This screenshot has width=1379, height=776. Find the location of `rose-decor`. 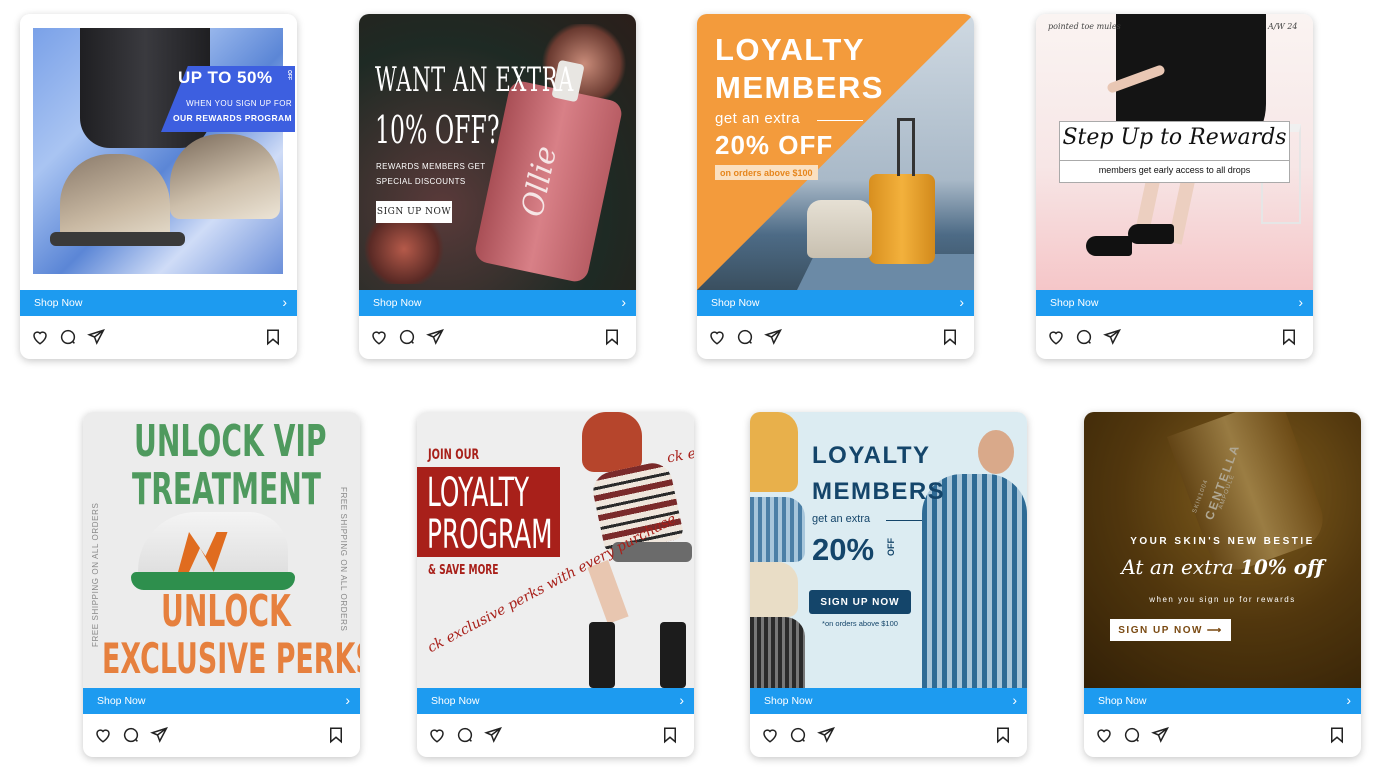

rose-decor is located at coordinates (404, 249).